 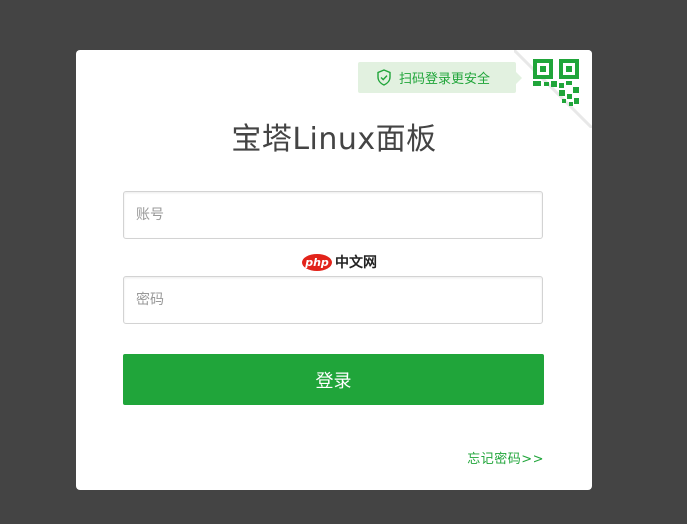 What do you see at coordinates (317, 262) in the screenshot?
I see `php-logo: php` at bounding box center [317, 262].